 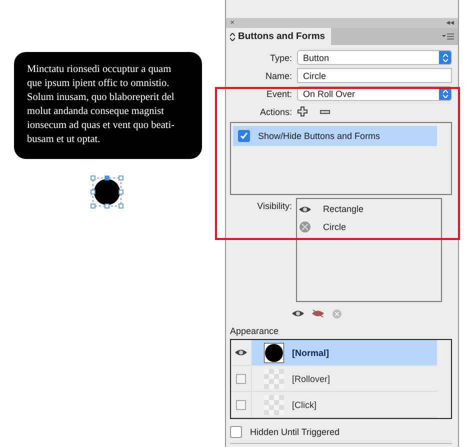 I want to click on action-item: Show/Hide Buttons and Forms, so click(x=335, y=136).